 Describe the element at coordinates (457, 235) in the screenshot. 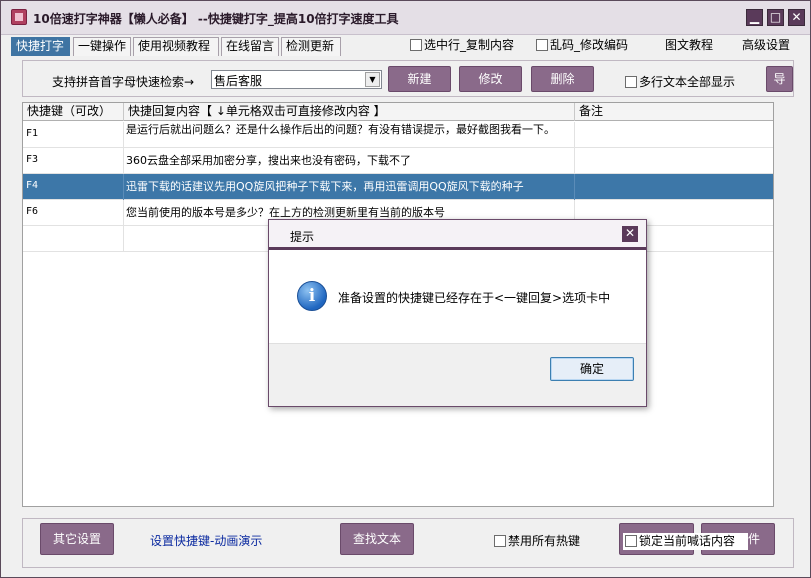

I see `dialog-title-bar: 提示 ✕` at that location.